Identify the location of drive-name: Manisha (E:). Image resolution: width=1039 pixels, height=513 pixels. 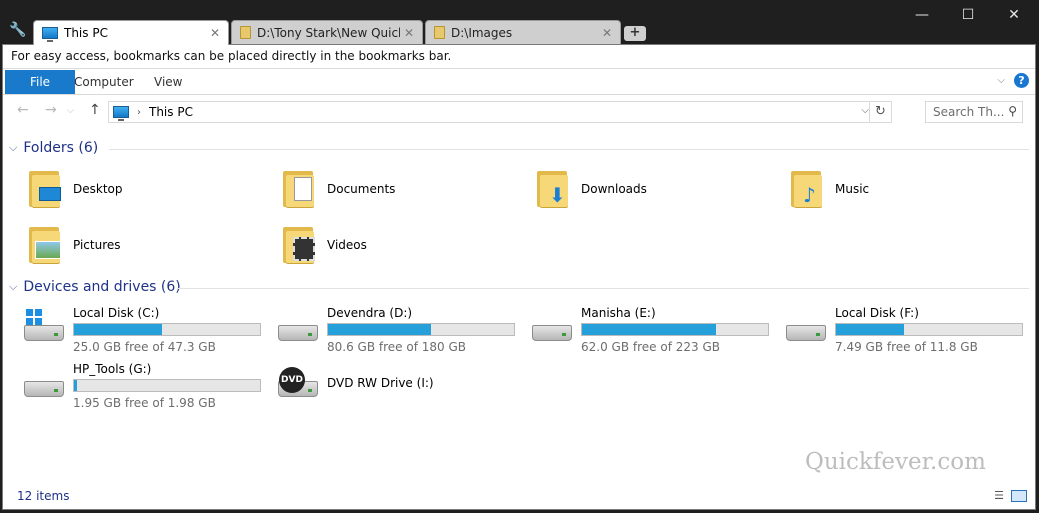
(618, 313).